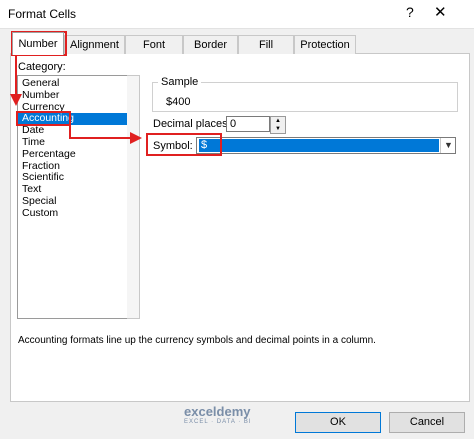 The image size is (474, 439). What do you see at coordinates (38, 43) in the screenshot?
I see `tab-number: Number` at bounding box center [38, 43].